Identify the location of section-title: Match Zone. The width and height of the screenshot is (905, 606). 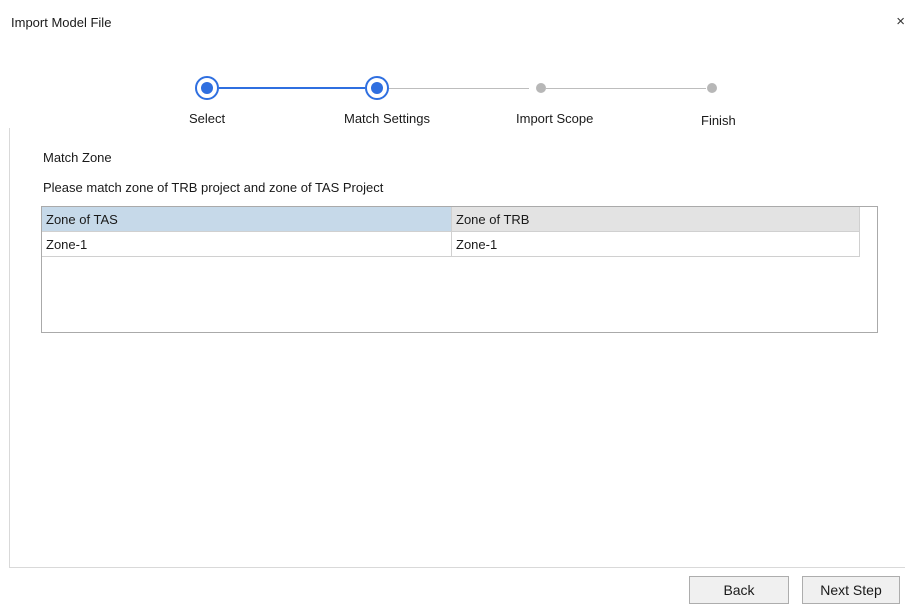
(77, 157).